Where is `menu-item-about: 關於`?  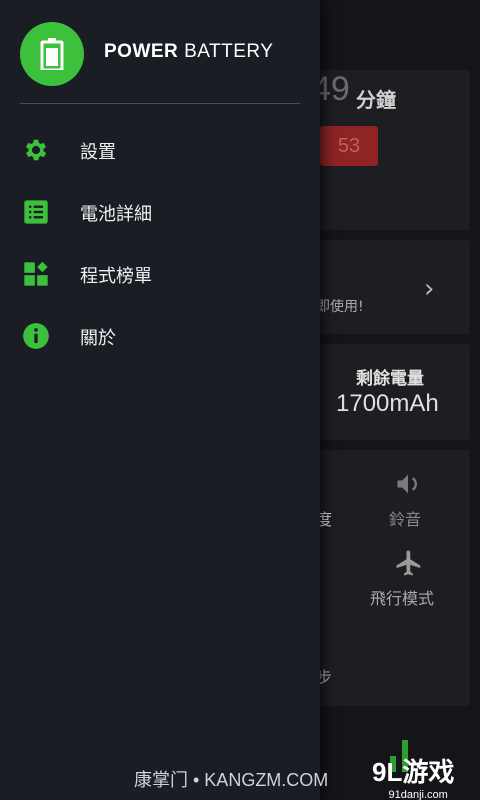
menu-item-about: 關於 is located at coordinates (160, 336).